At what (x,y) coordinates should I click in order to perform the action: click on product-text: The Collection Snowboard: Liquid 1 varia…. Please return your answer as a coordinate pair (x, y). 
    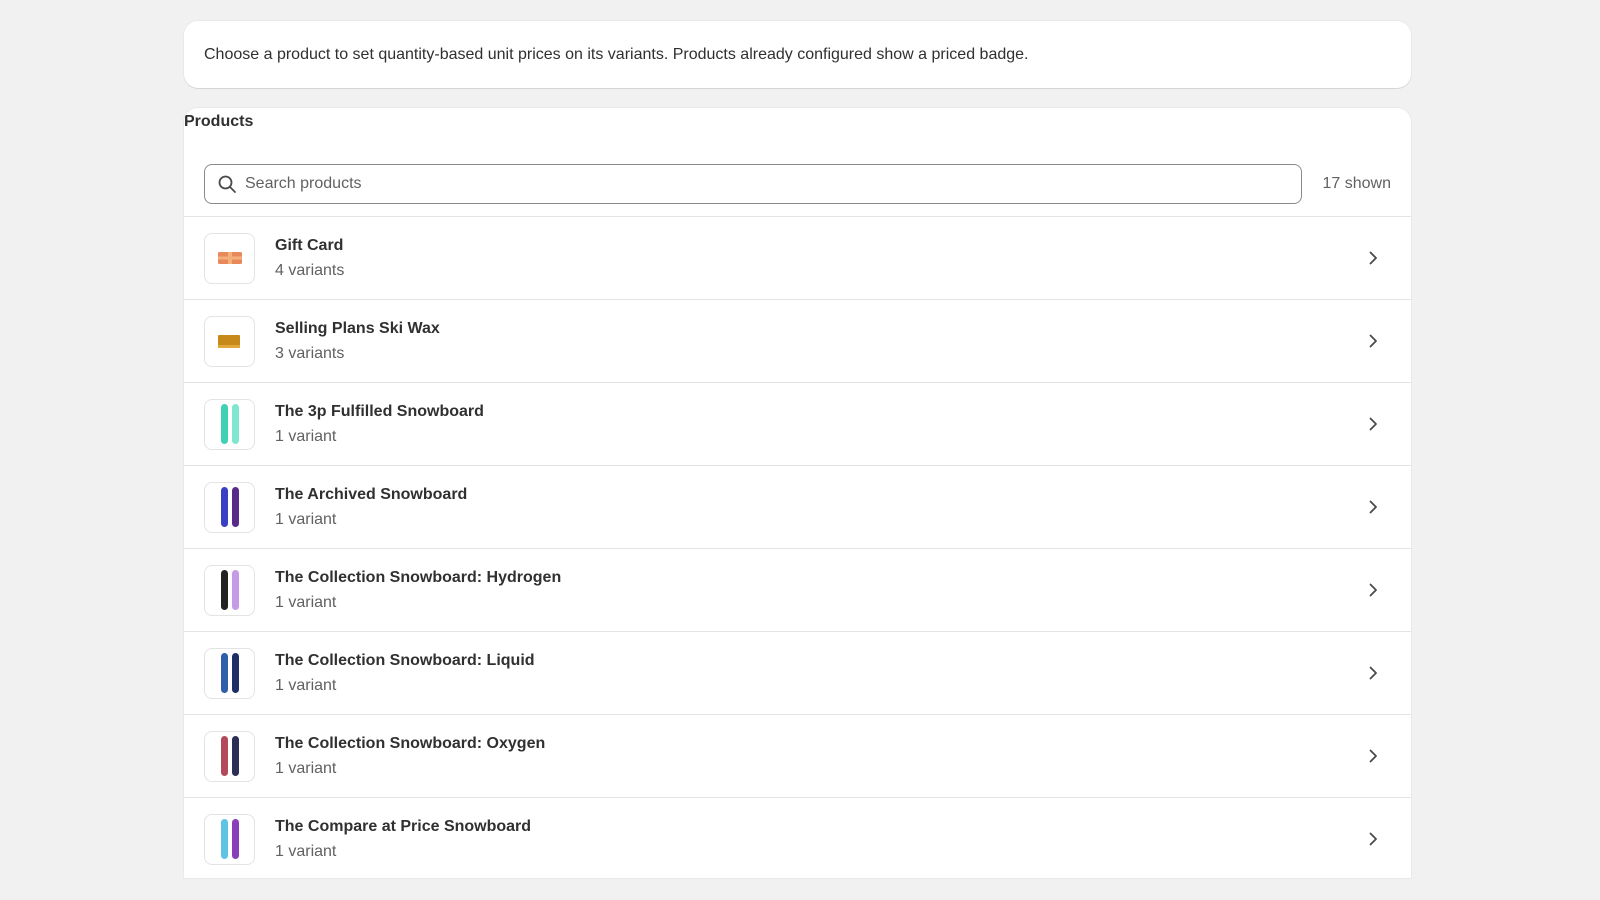
    Looking at the image, I should click on (819, 673).